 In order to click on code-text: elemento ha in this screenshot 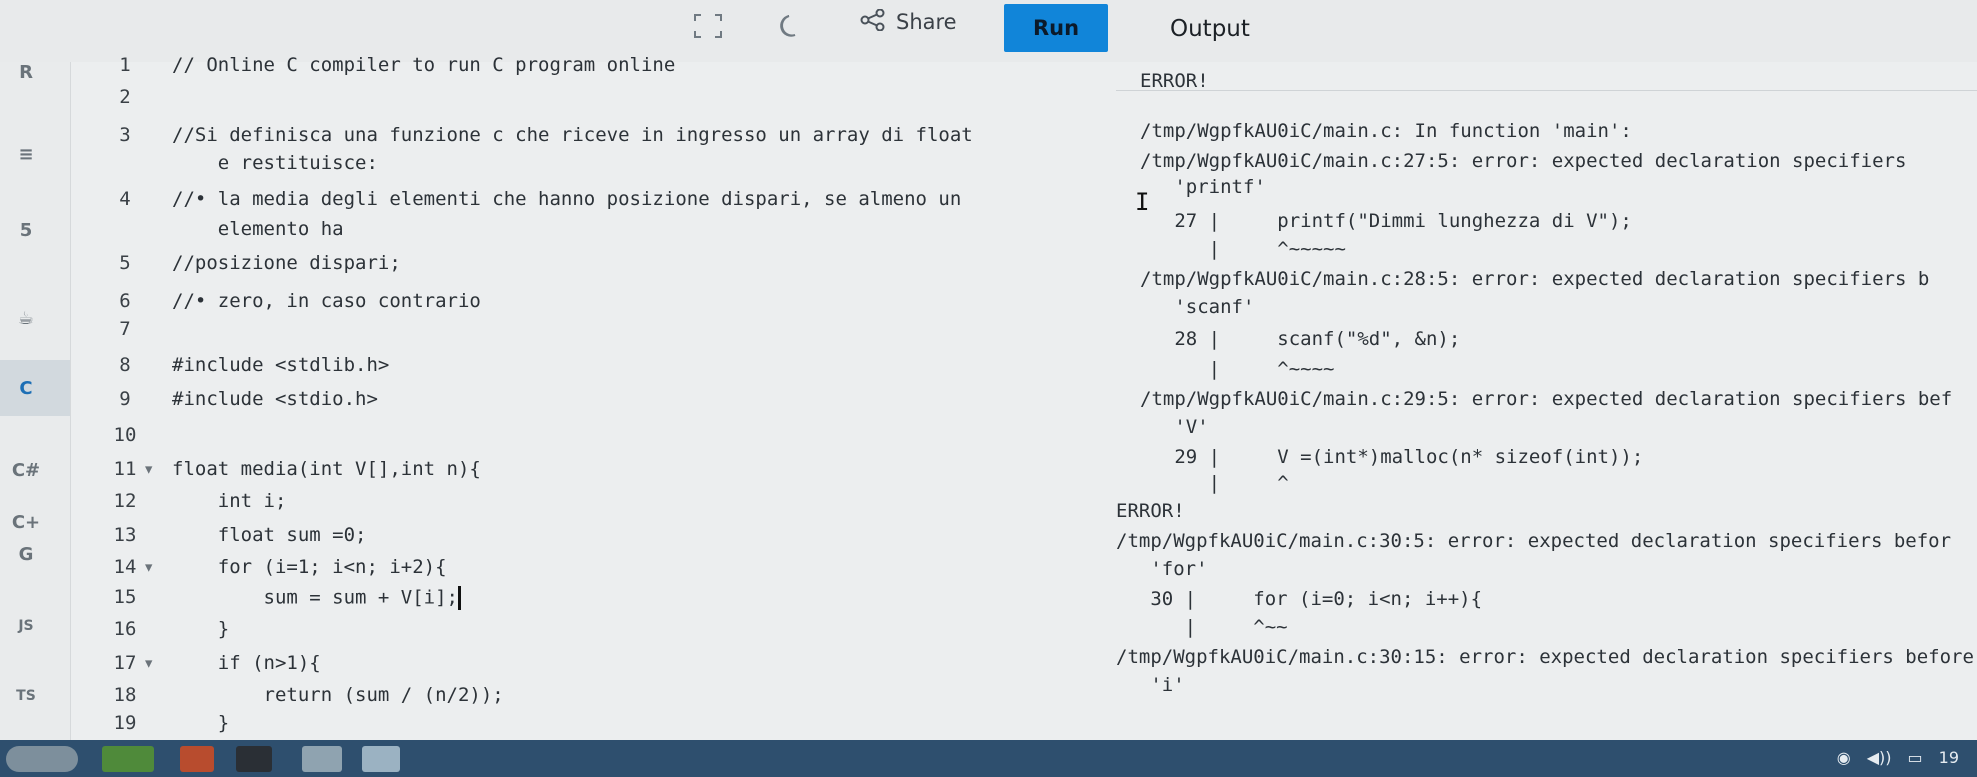, I will do `click(258, 229)`.